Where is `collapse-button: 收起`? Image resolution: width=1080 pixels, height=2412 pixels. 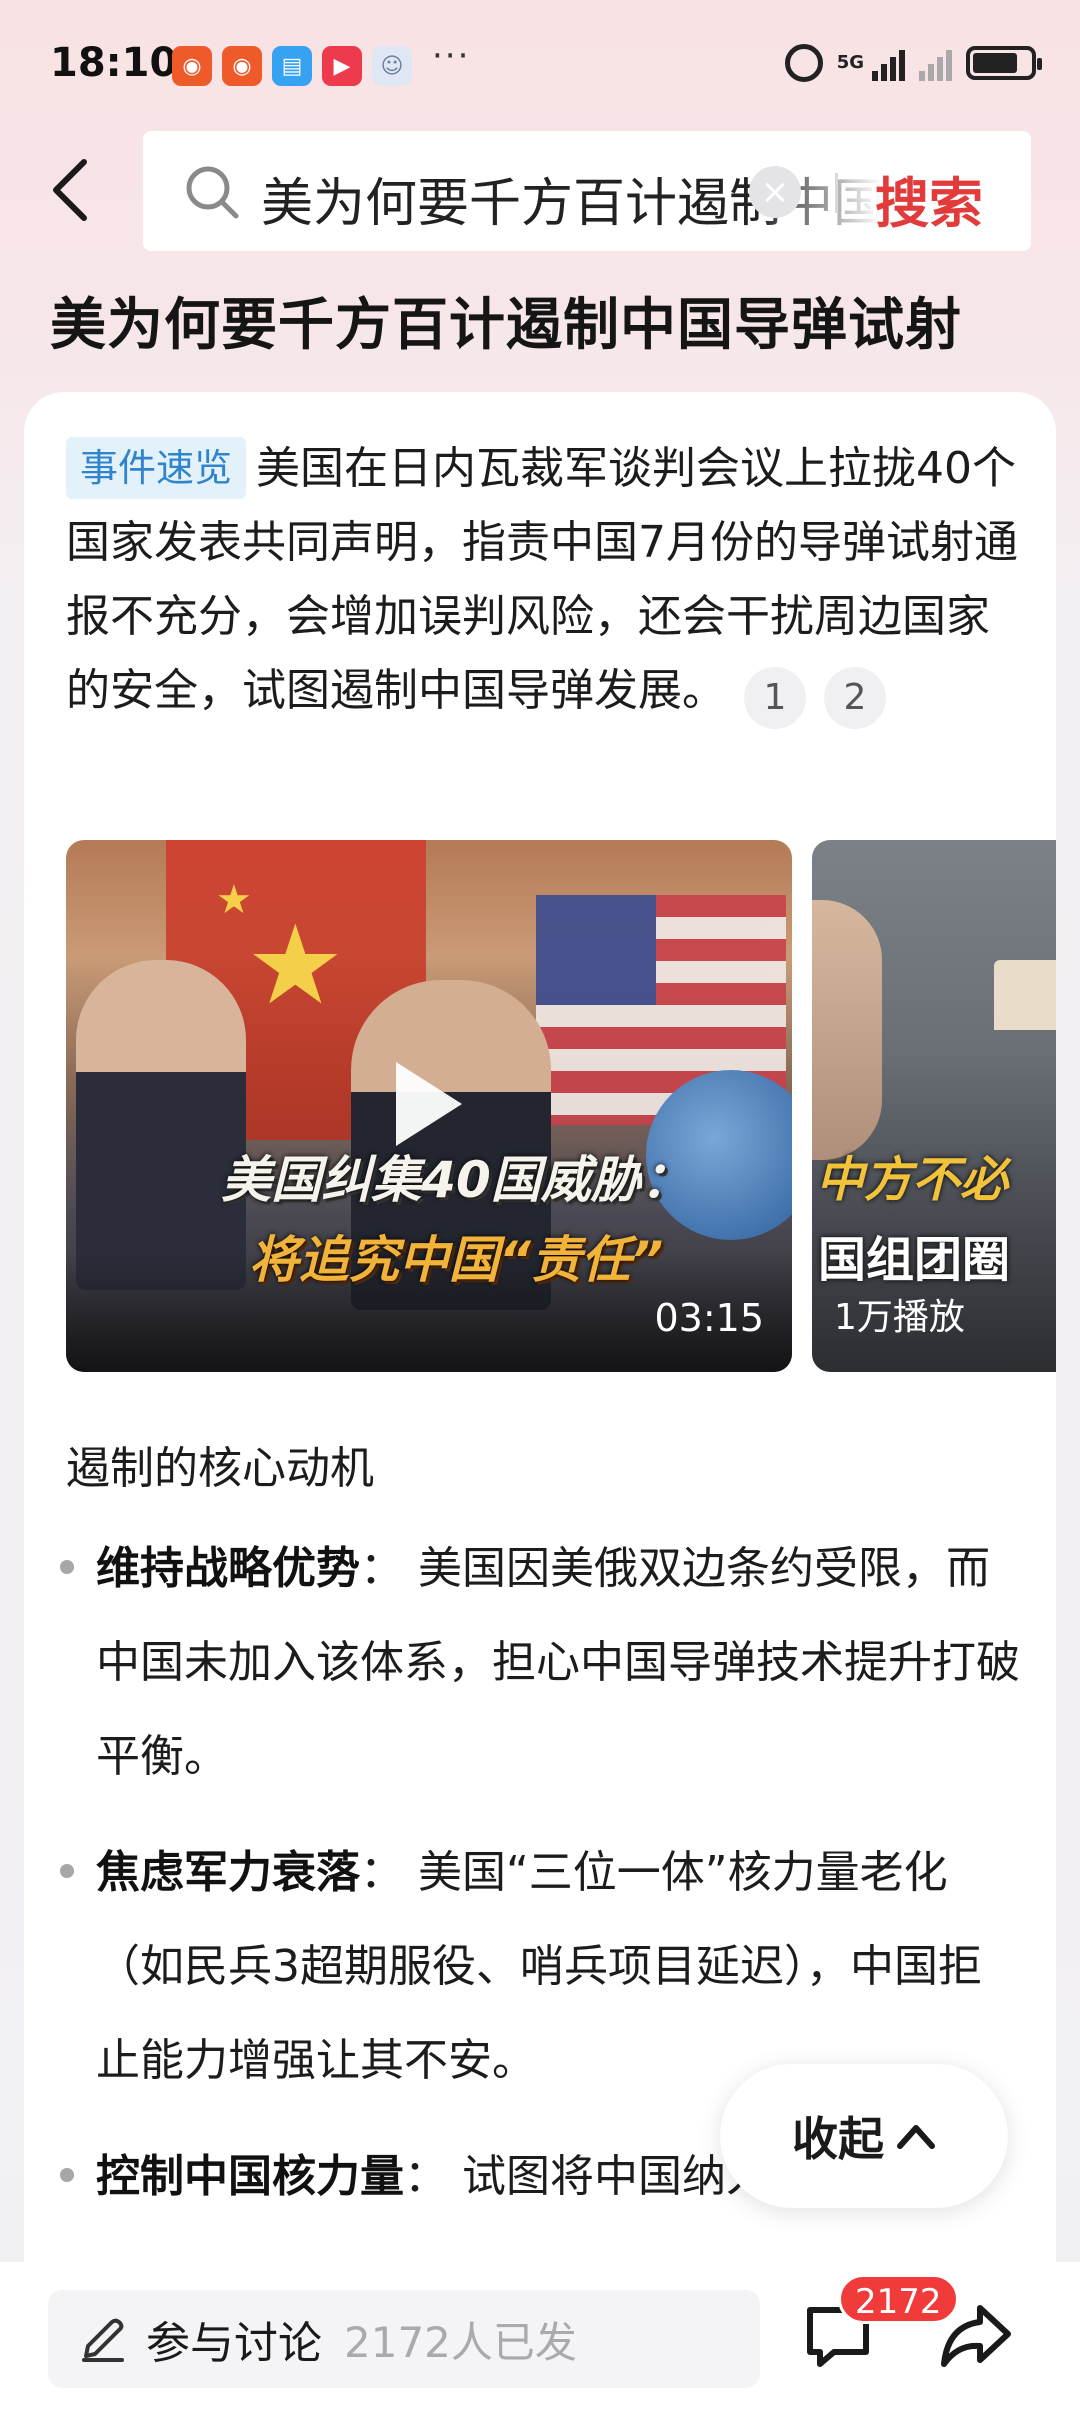 collapse-button: 收起 is located at coordinates (864, 2136).